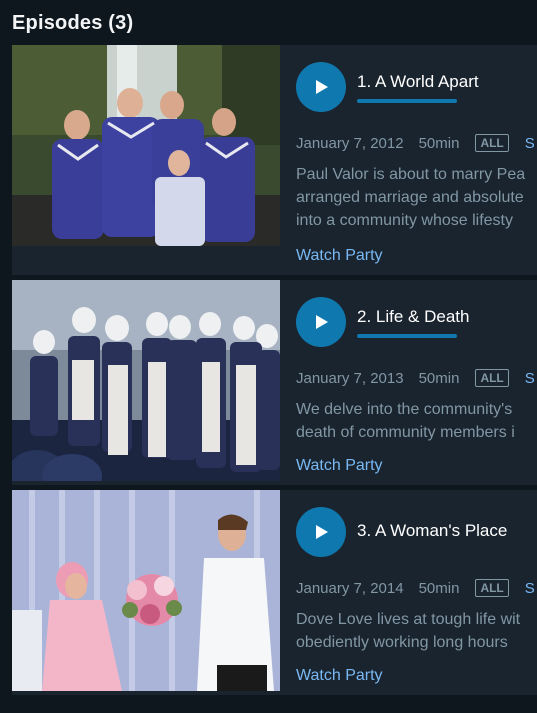  Describe the element at coordinates (350, 378) in the screenshot. I see `release-date: January 7, 2013` at that location.